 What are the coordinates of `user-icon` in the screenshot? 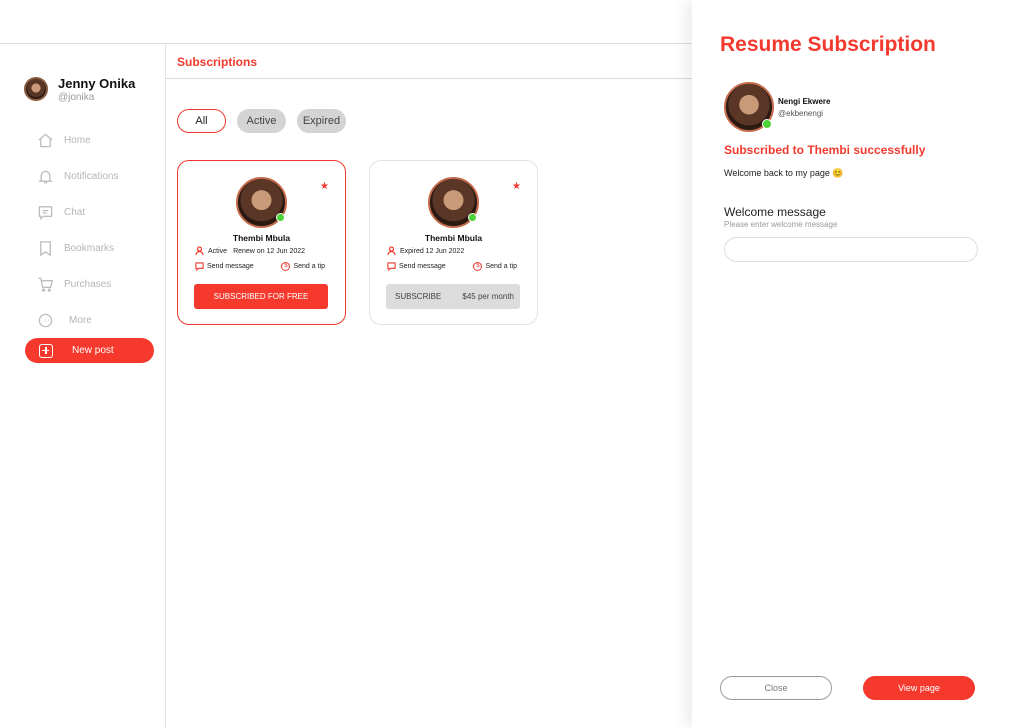 It's located at (391, 251).